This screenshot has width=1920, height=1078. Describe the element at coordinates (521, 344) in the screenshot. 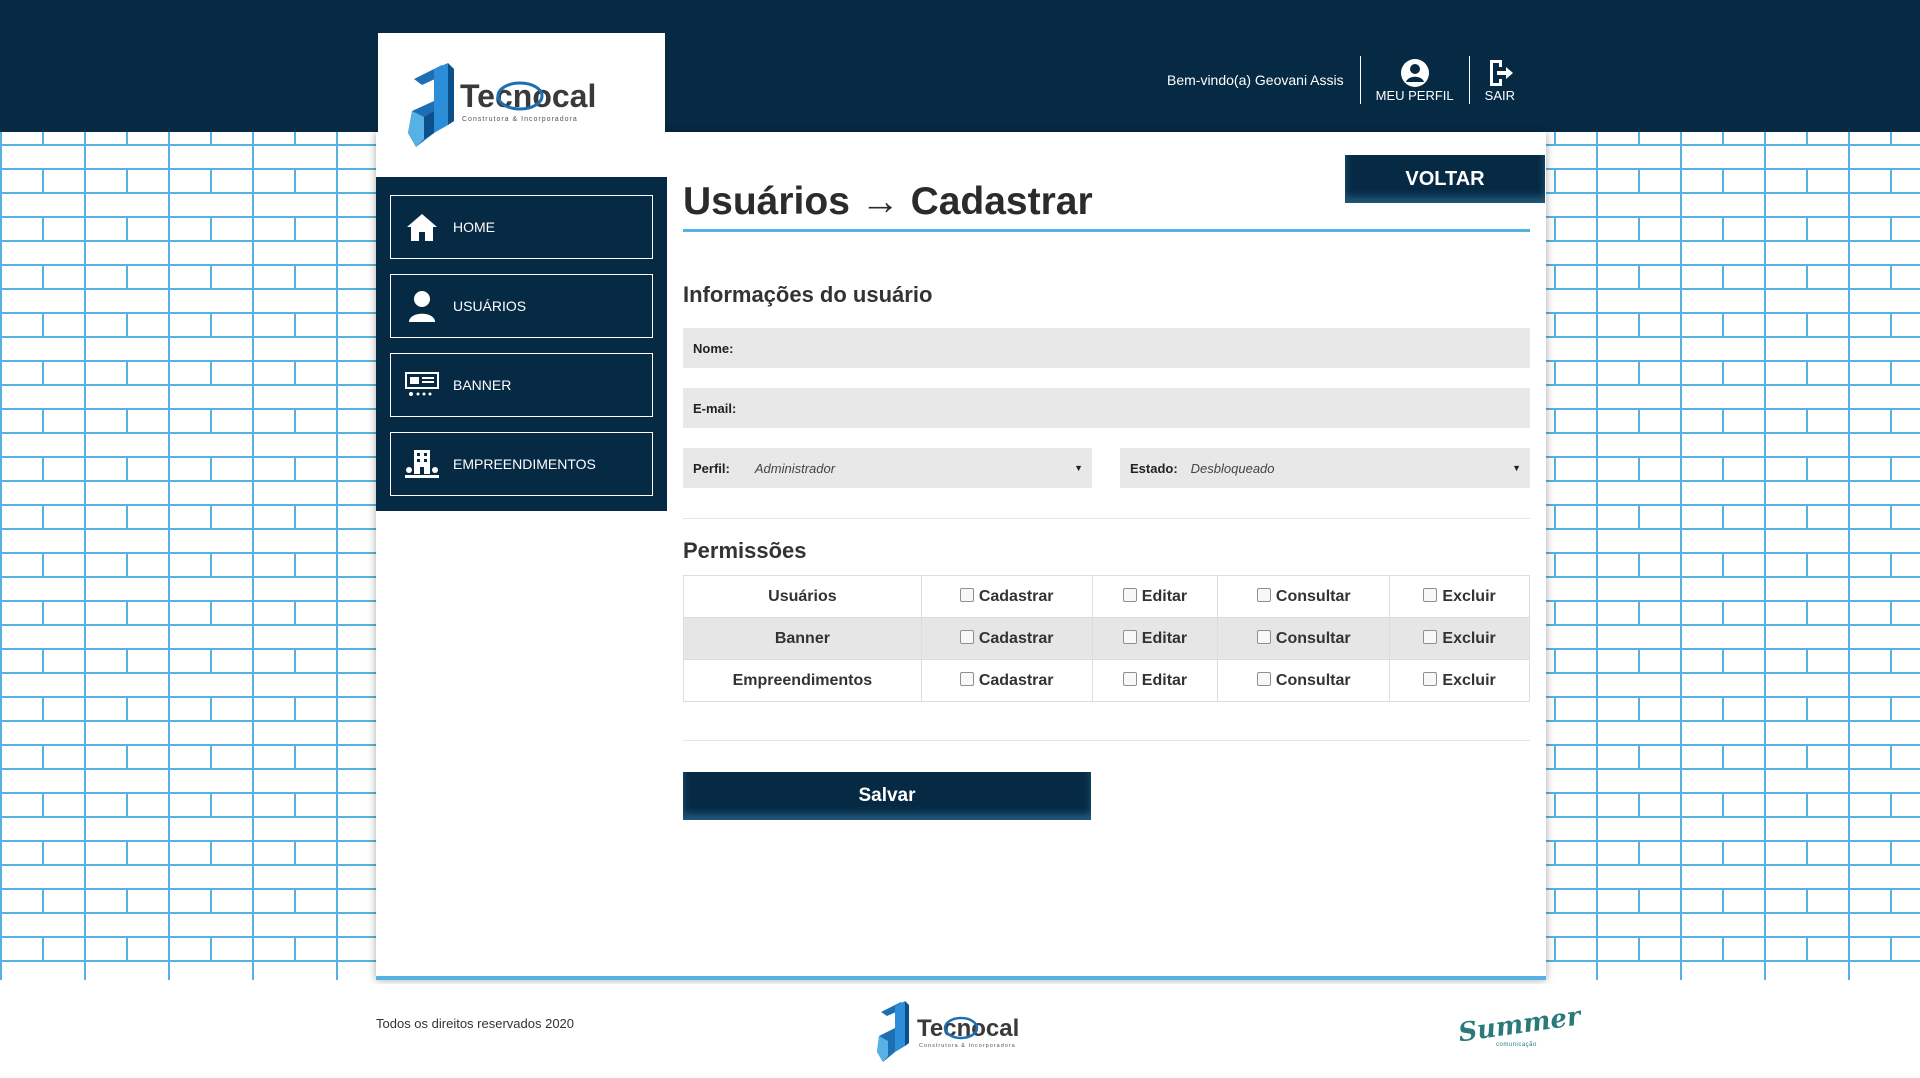

I see `sidebar: HOME USUÁRIOS BANNER EMPREENDIMENTOS` at that location.